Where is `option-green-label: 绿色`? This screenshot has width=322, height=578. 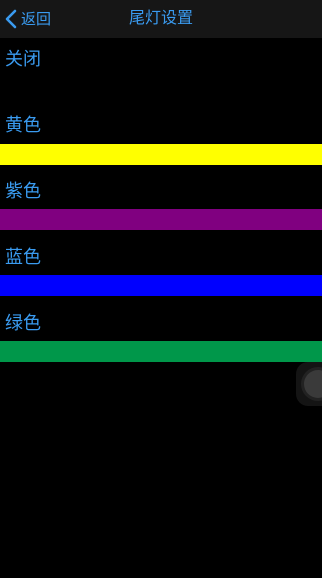
option-green-label: 绿色 is located at coordinates (23, 323).